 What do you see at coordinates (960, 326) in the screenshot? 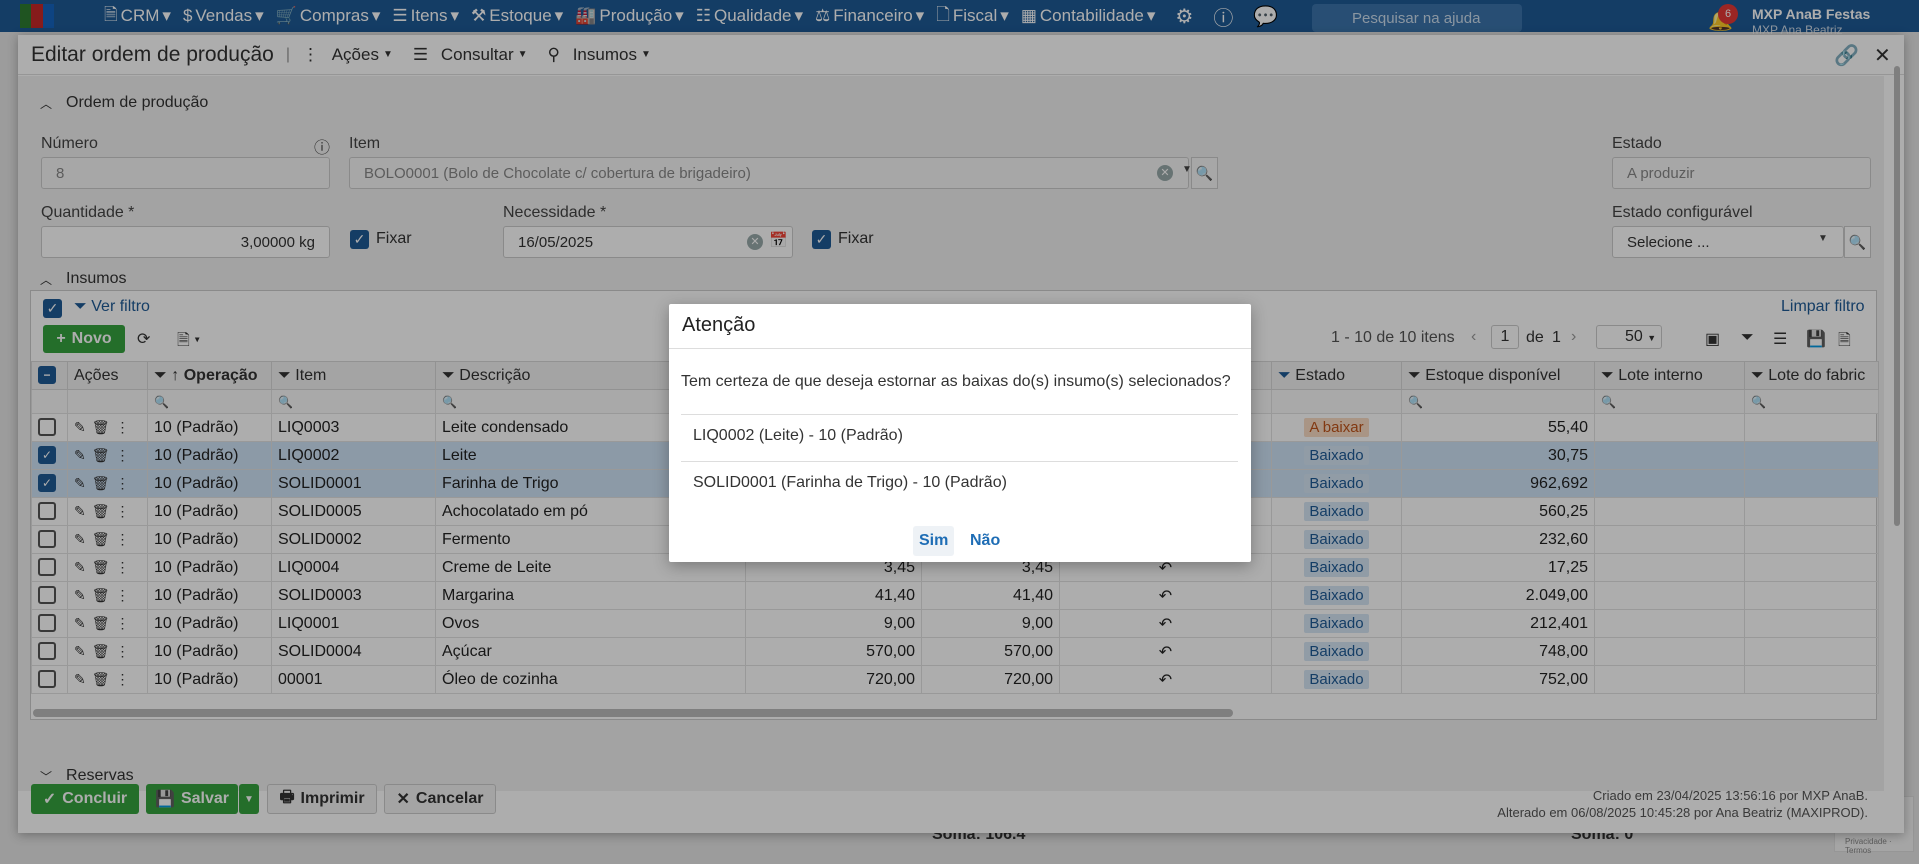
I see `dialog-title: Atenção` at bounding box center [960, 326].